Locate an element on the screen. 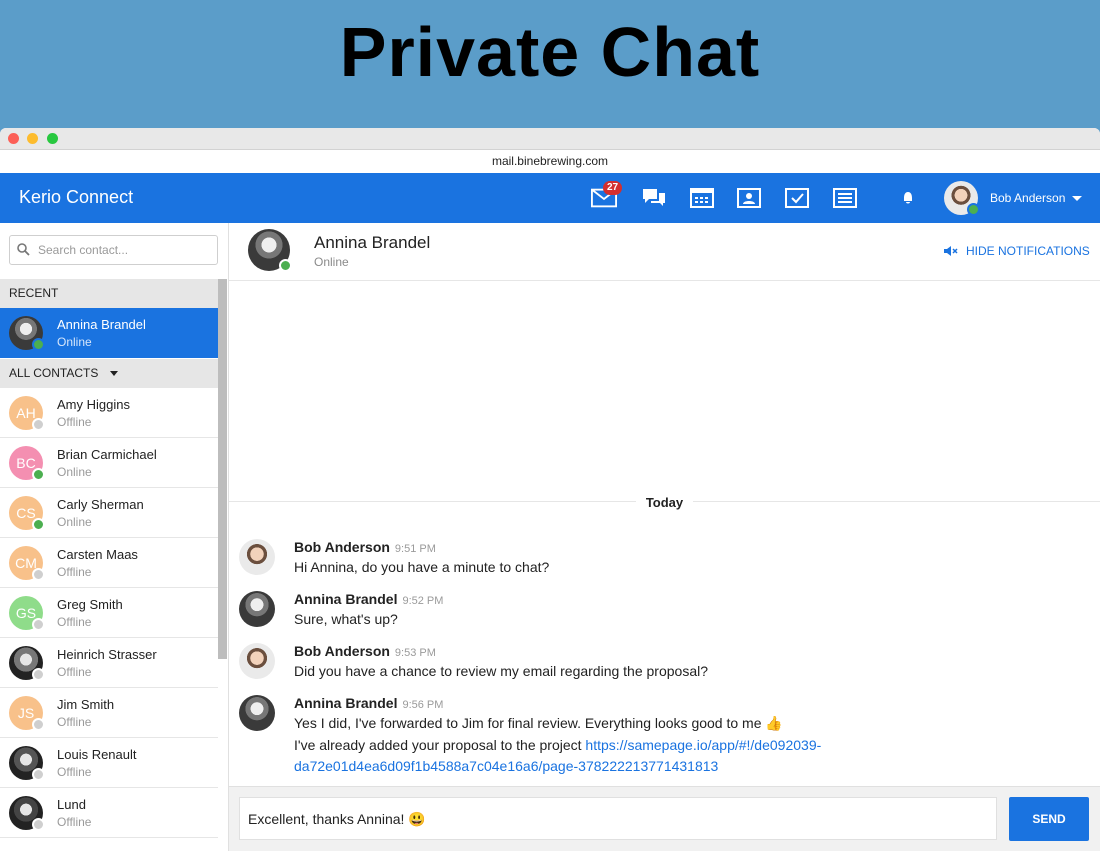 This screenshot has width=1100, height=851. avatar-initials: BC is located at coordinates (26, 463).